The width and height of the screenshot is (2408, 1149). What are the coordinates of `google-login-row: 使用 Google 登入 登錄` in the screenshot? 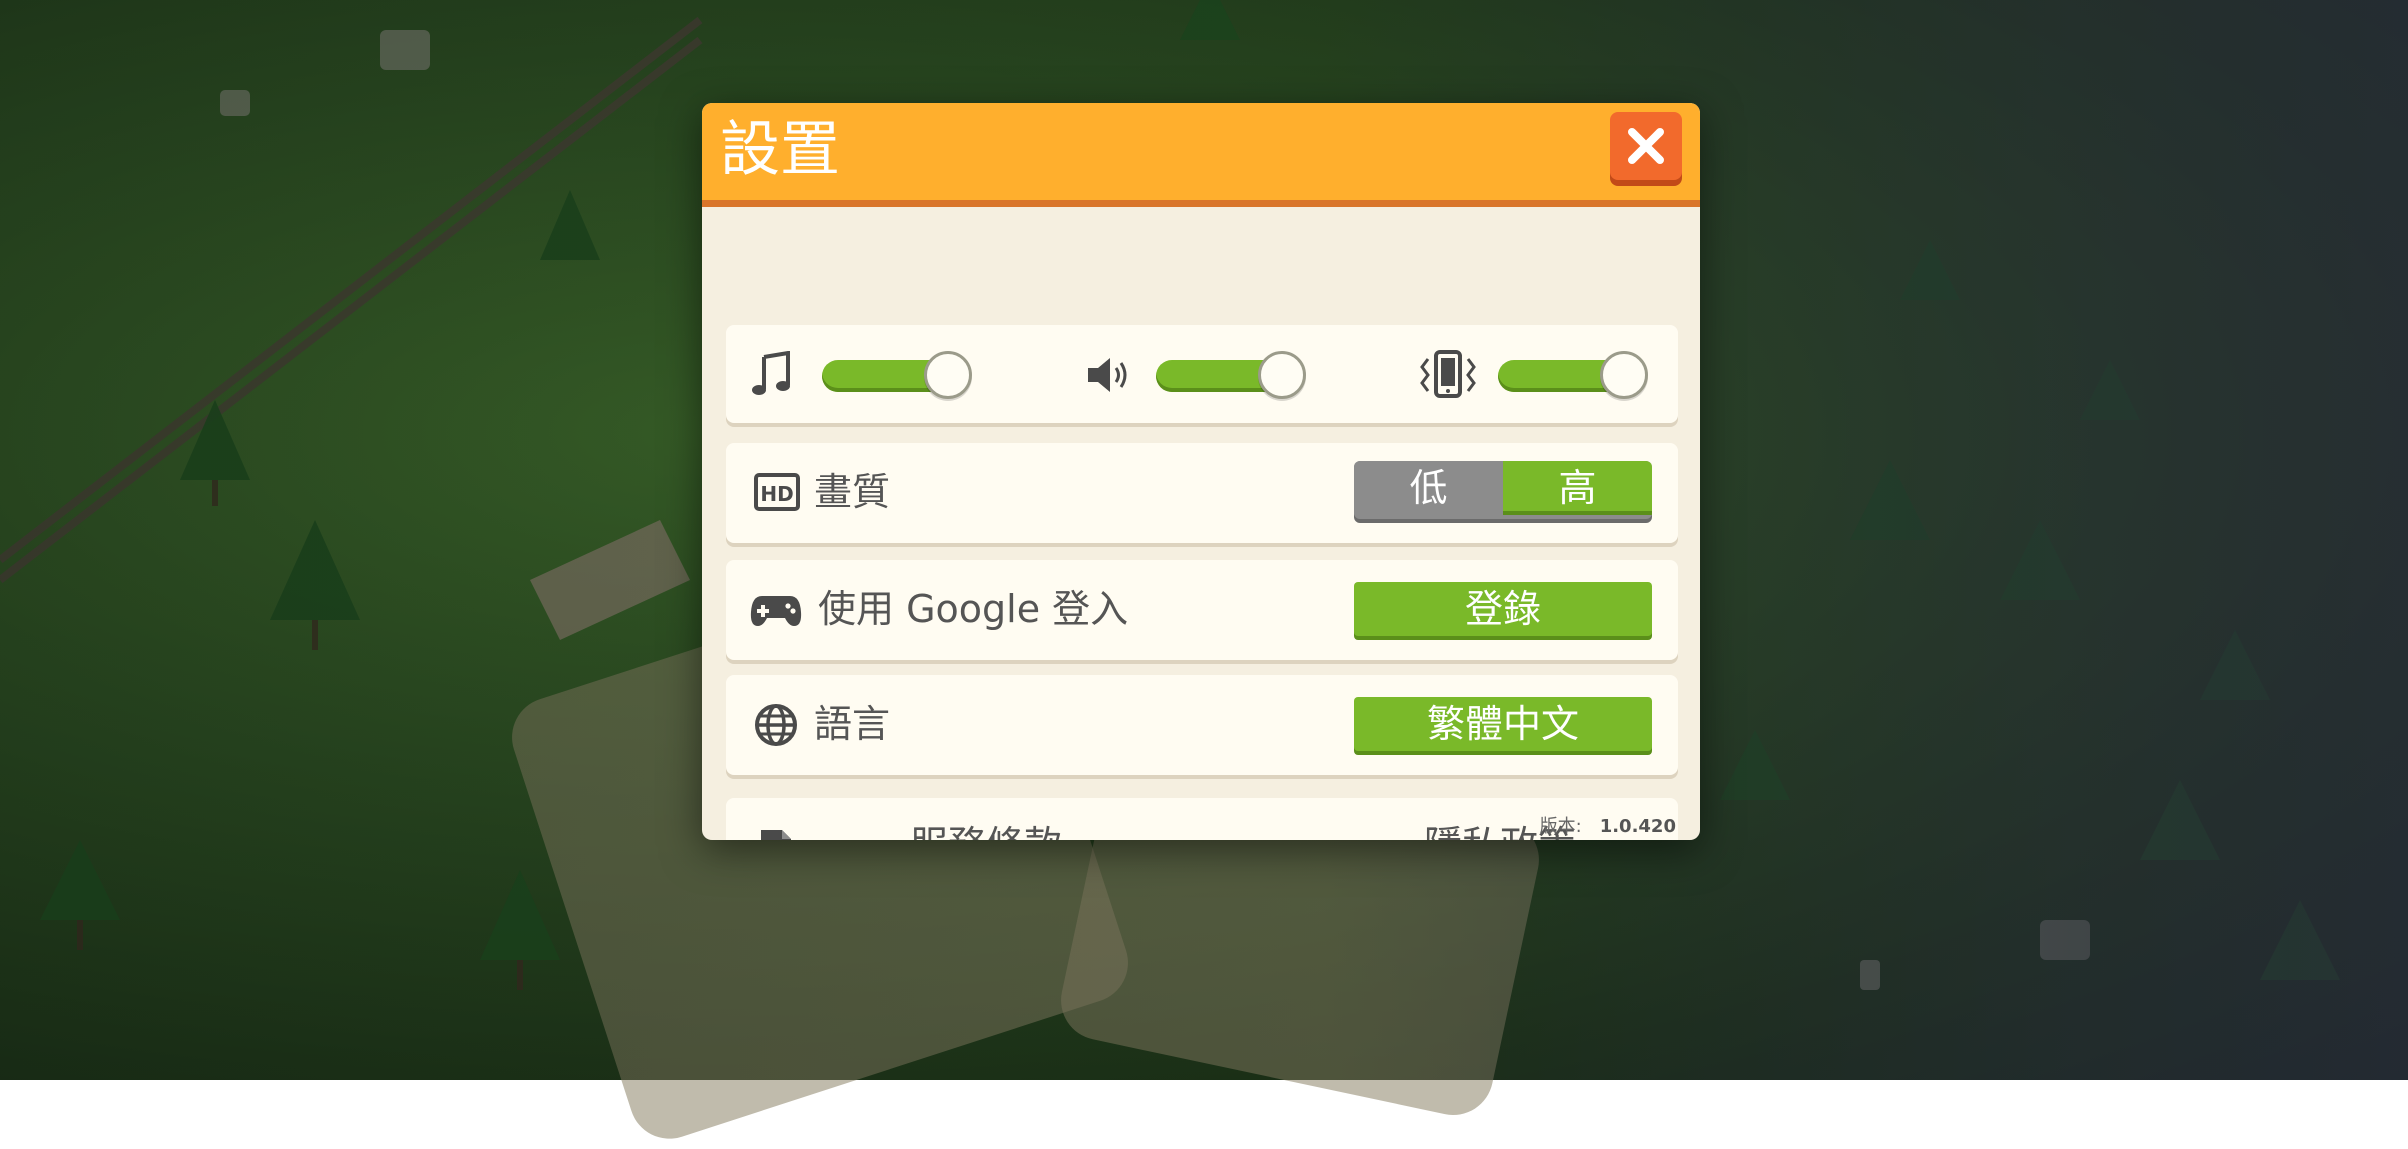 It's located at (1202, 610).